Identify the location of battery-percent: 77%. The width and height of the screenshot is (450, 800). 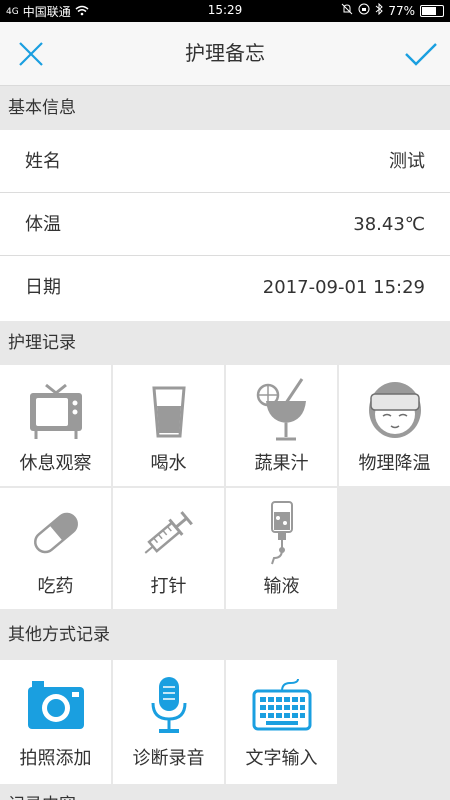
(401, 10).